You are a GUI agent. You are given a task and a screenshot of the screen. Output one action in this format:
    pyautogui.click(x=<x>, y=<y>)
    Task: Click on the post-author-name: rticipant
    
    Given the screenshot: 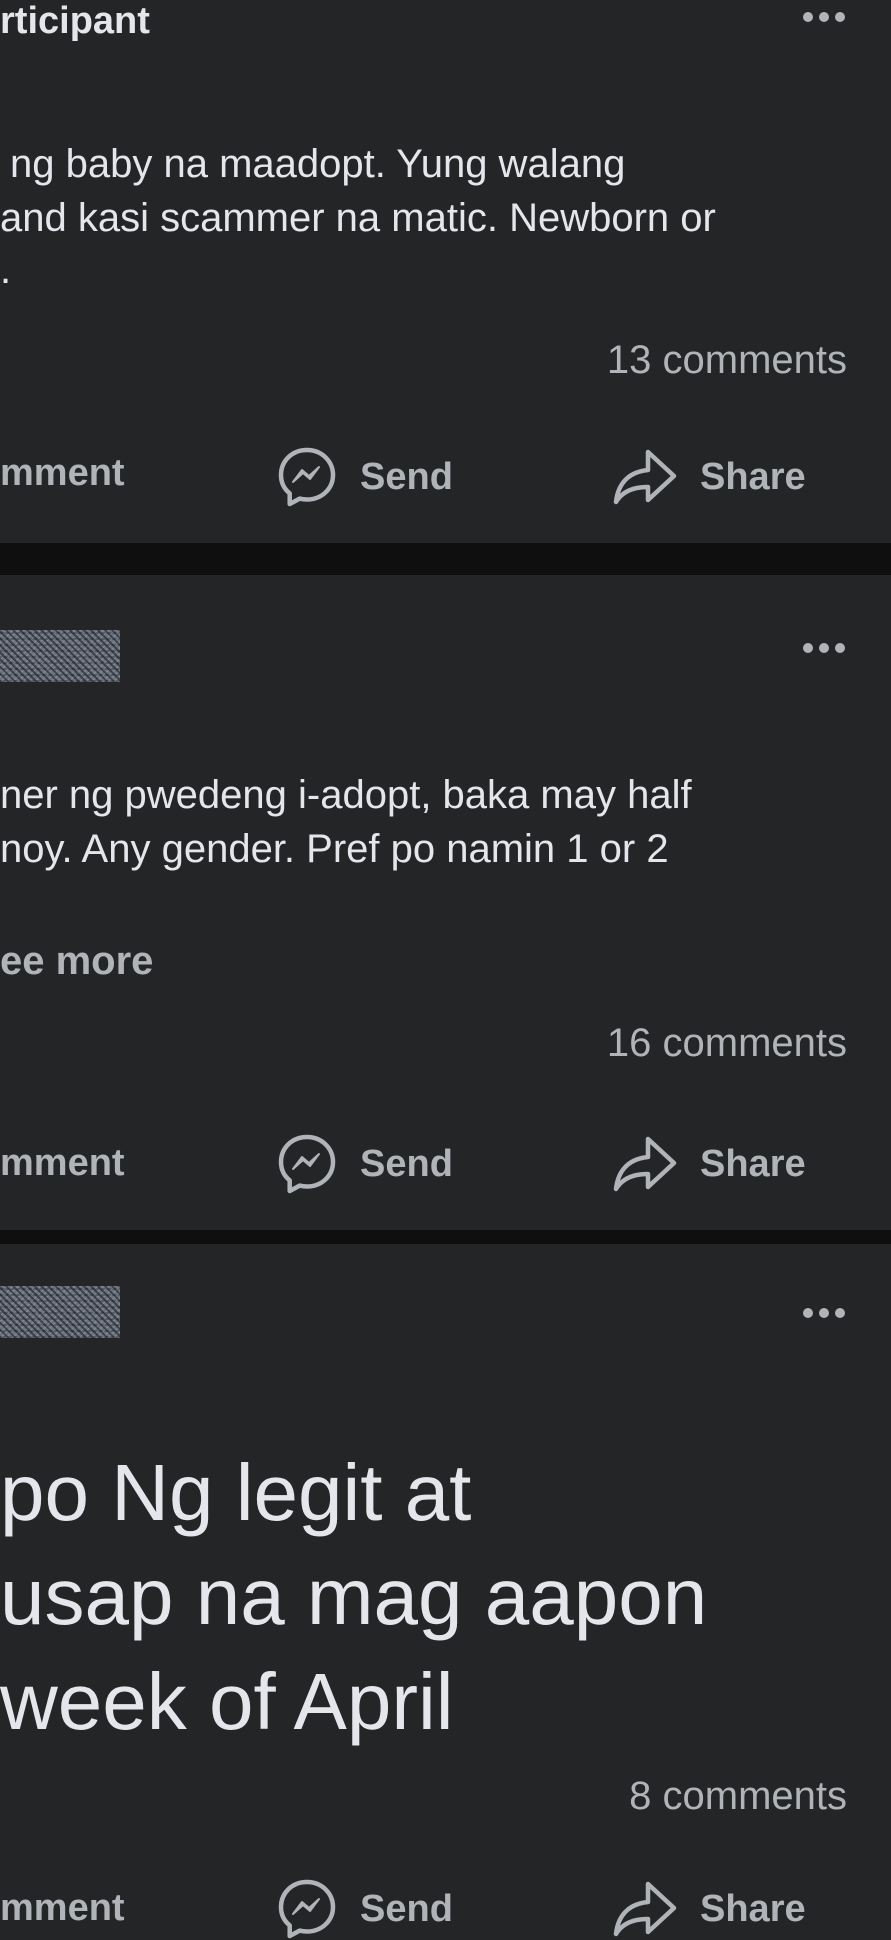 What is the action you would take?
    pyautogui.click(x=75, y=21)
    